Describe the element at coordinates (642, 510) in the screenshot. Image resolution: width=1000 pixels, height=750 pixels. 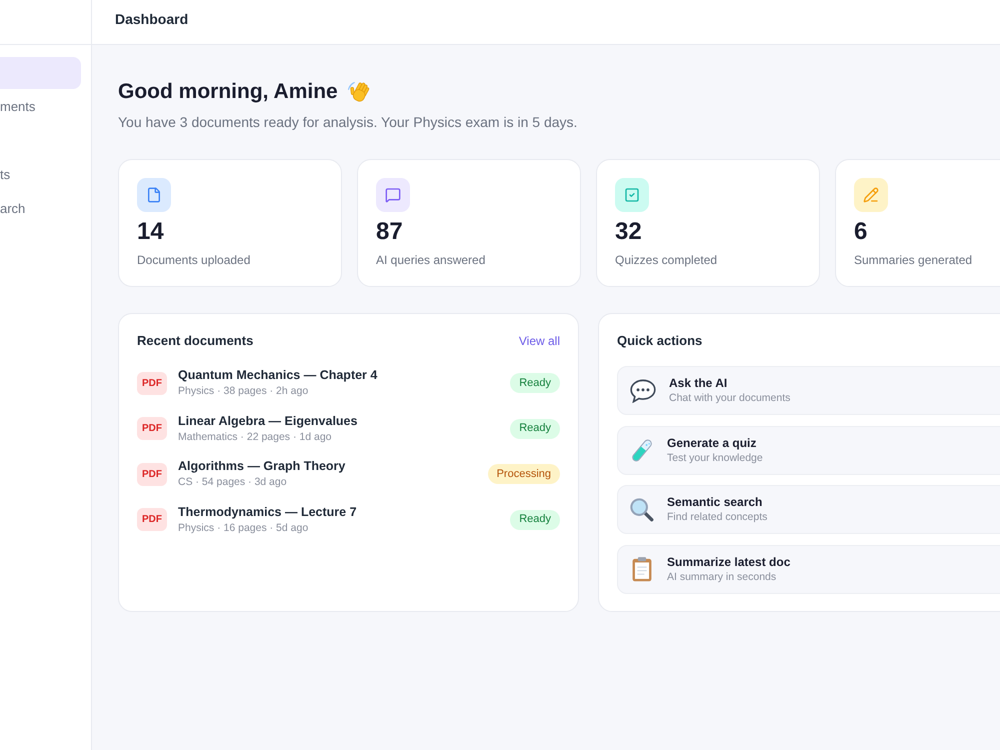
I see `magnifier-icon` at that location.